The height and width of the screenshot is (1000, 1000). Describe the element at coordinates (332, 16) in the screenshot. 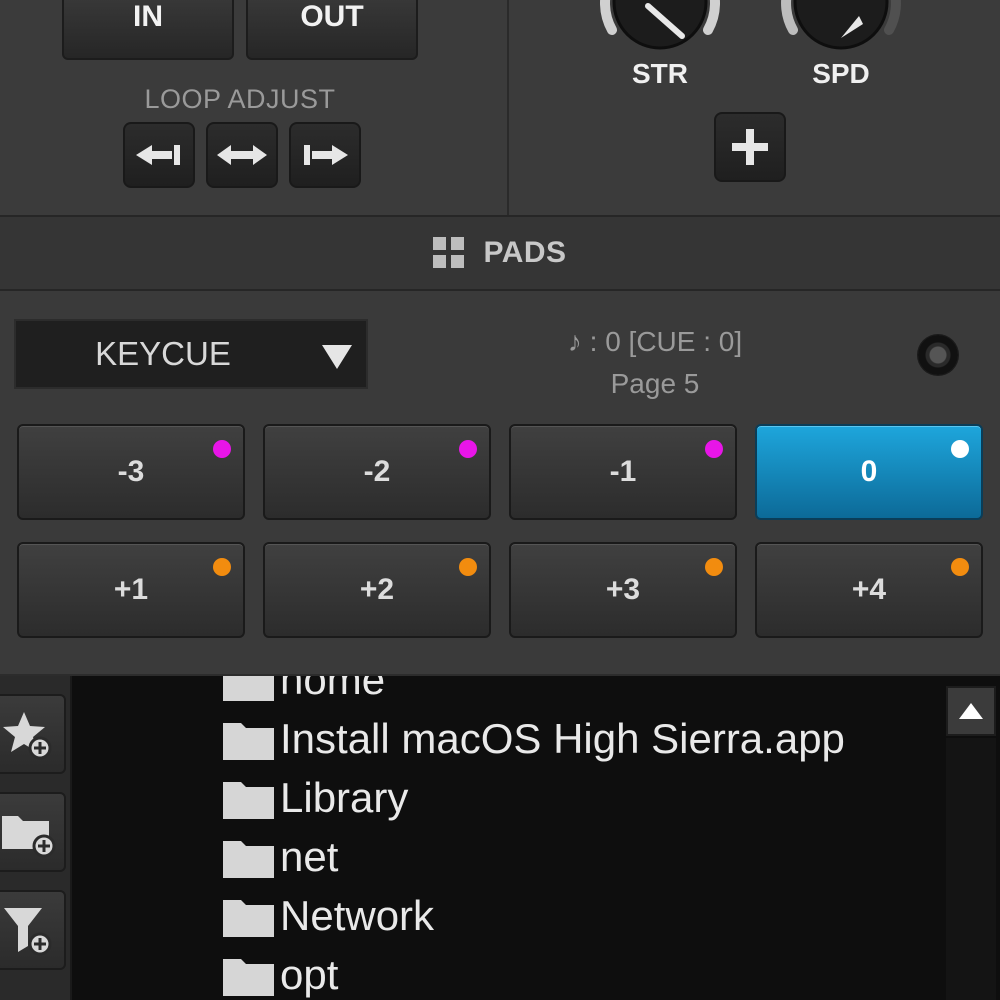

I see `loop-out-label: OUT` at that location.